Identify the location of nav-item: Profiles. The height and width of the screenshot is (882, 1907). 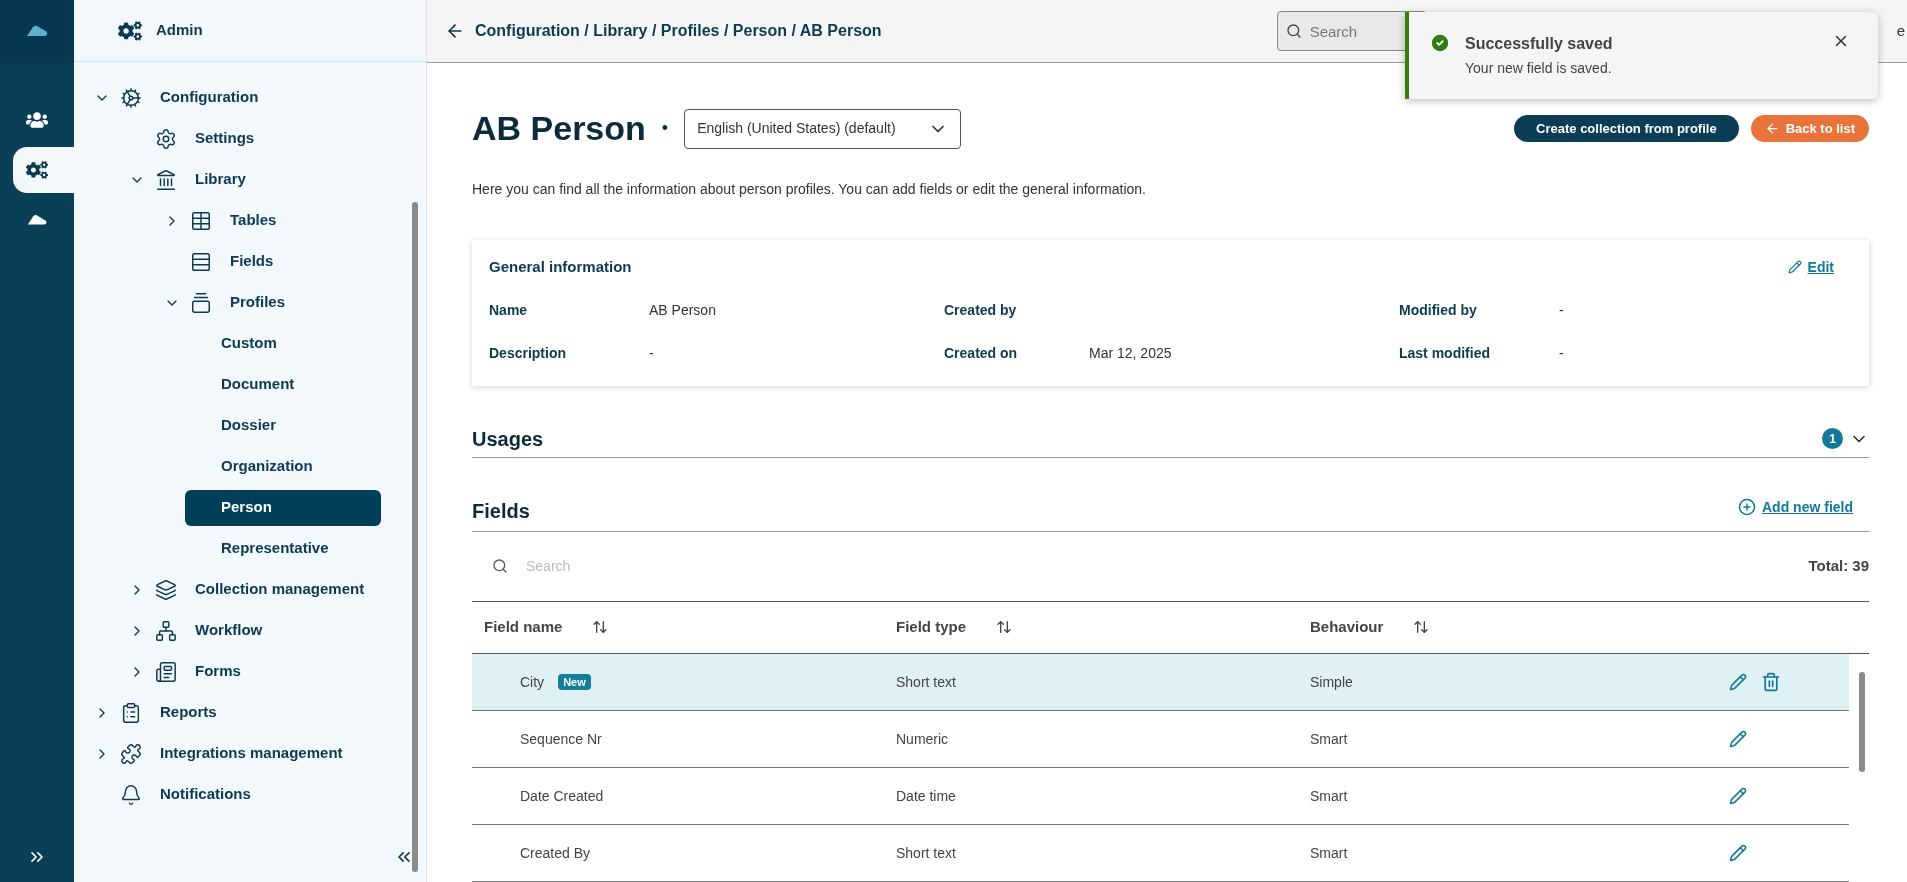
(258, 302).